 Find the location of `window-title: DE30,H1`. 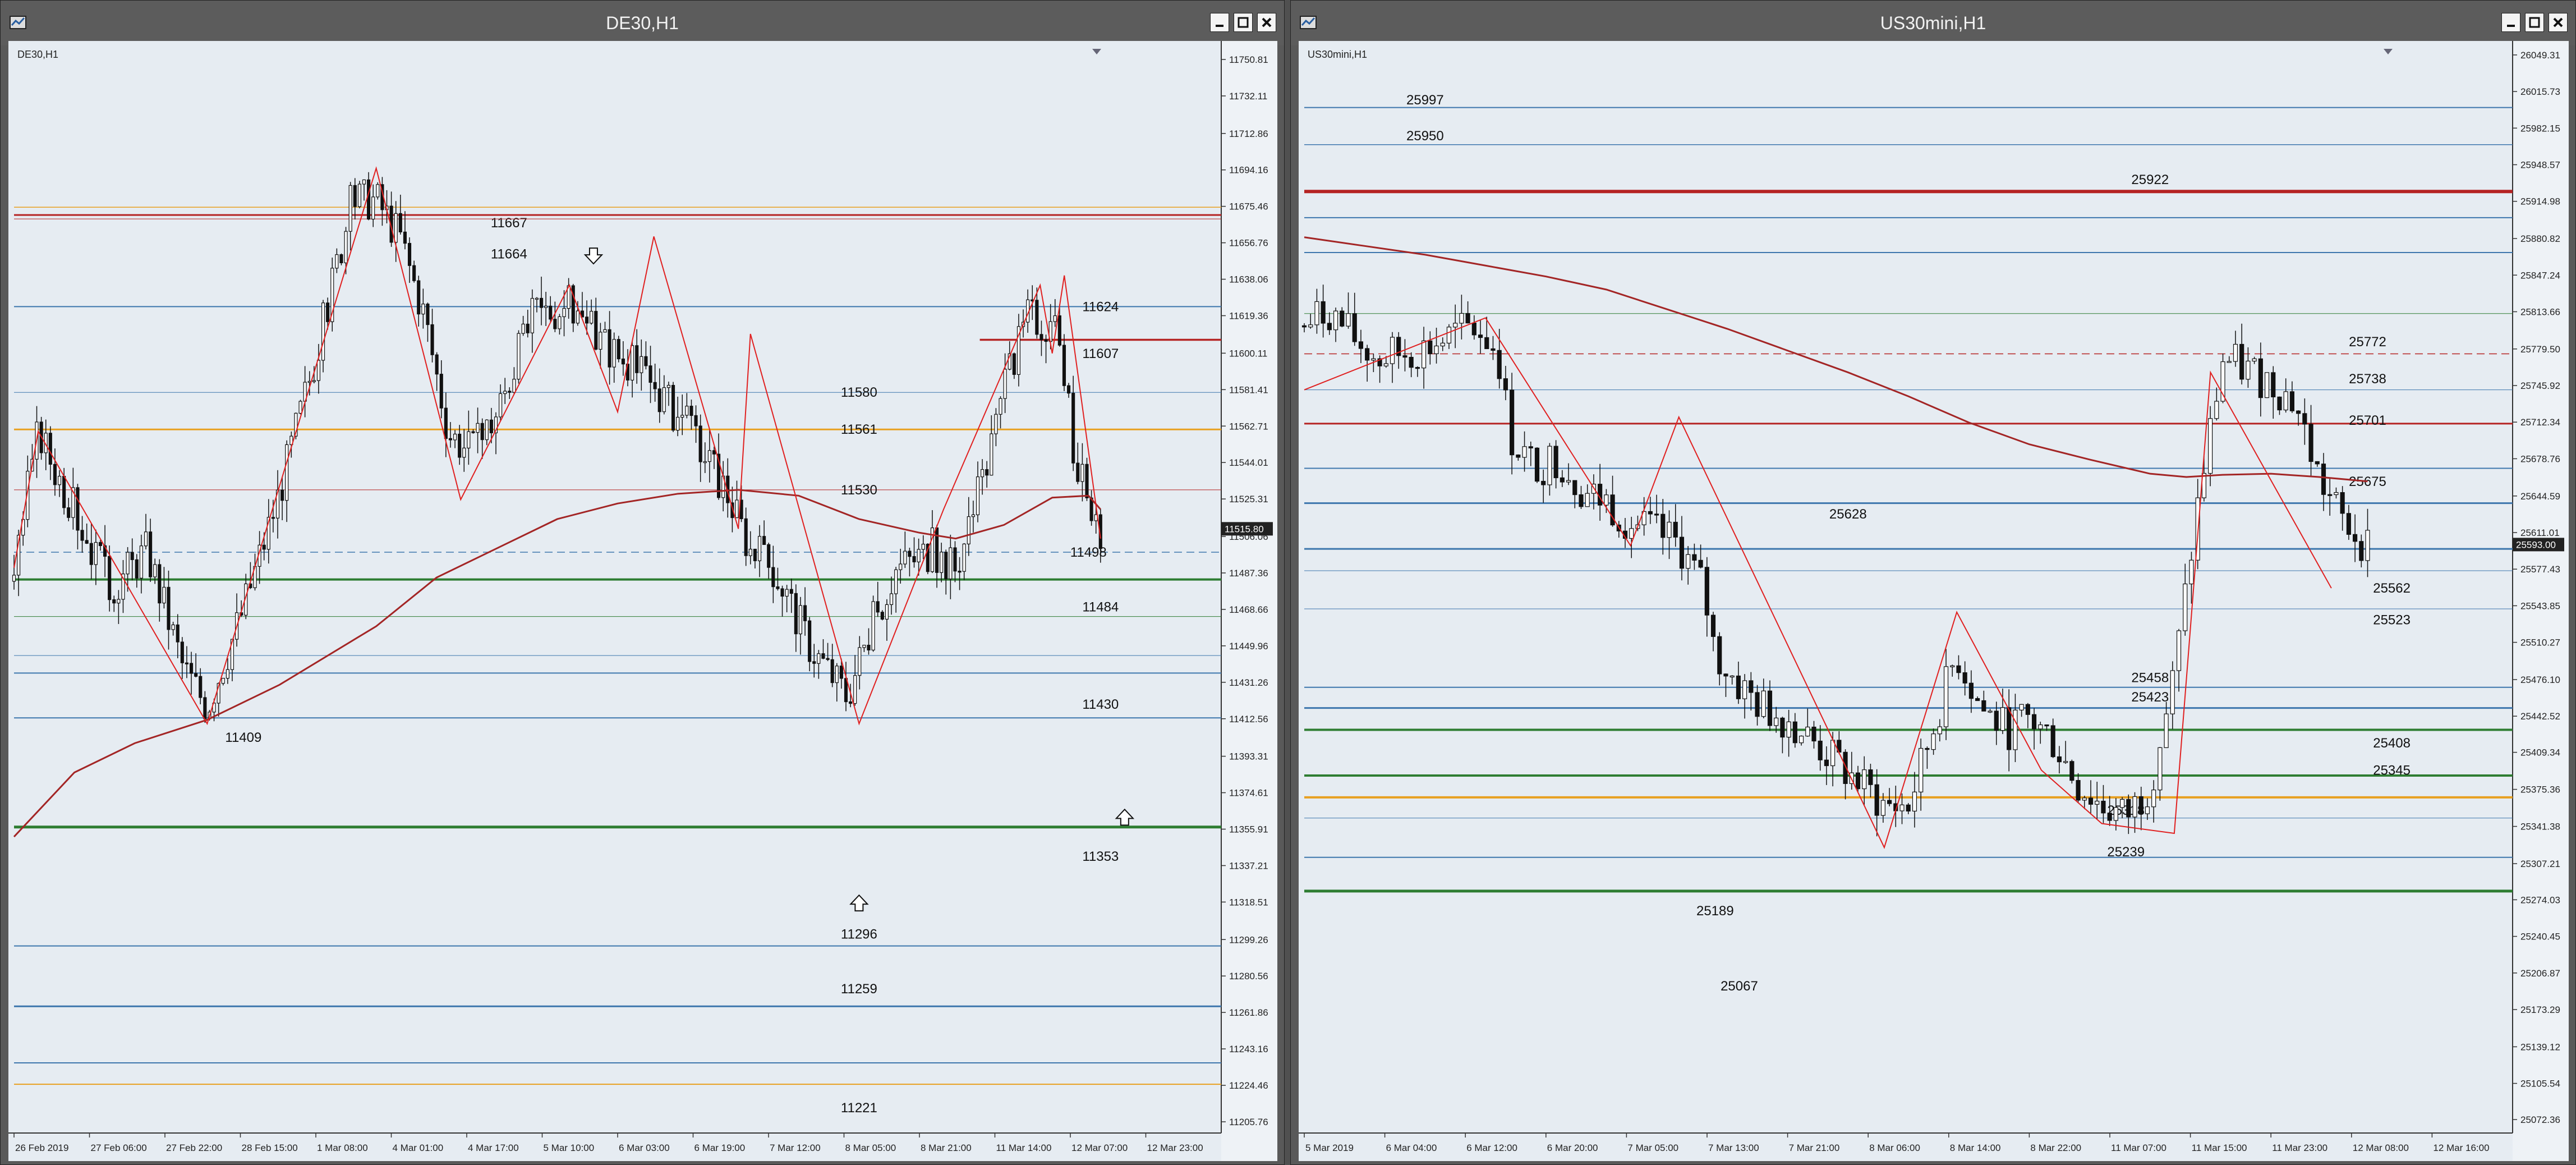

window-title: DE30,H1 is located at coordinates (643, 23).